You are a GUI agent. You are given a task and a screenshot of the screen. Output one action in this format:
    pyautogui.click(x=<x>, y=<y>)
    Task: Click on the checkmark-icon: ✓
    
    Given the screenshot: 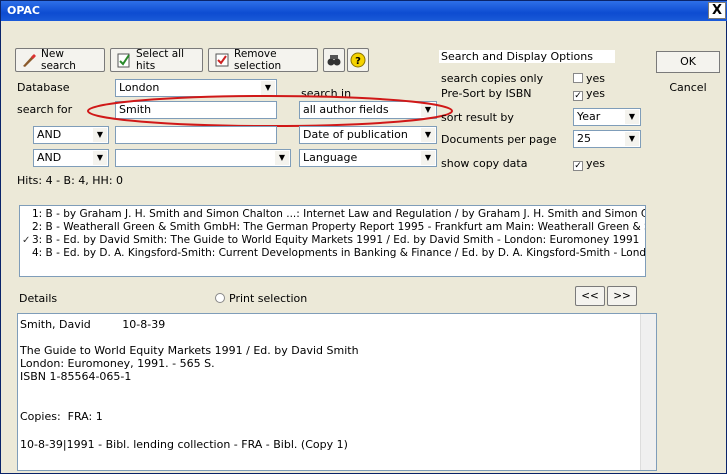 What is the action you would take?
    pyautogui.click(x=26, y=240)
    